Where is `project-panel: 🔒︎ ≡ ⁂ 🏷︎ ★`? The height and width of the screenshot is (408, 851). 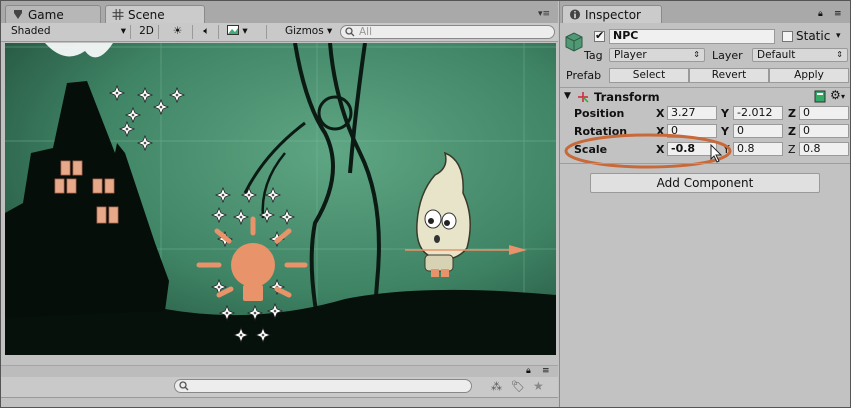
project-panel: 🔒︎ ≡ ⁂ 🏷︎ ★ is located at coordinates (279, 382).